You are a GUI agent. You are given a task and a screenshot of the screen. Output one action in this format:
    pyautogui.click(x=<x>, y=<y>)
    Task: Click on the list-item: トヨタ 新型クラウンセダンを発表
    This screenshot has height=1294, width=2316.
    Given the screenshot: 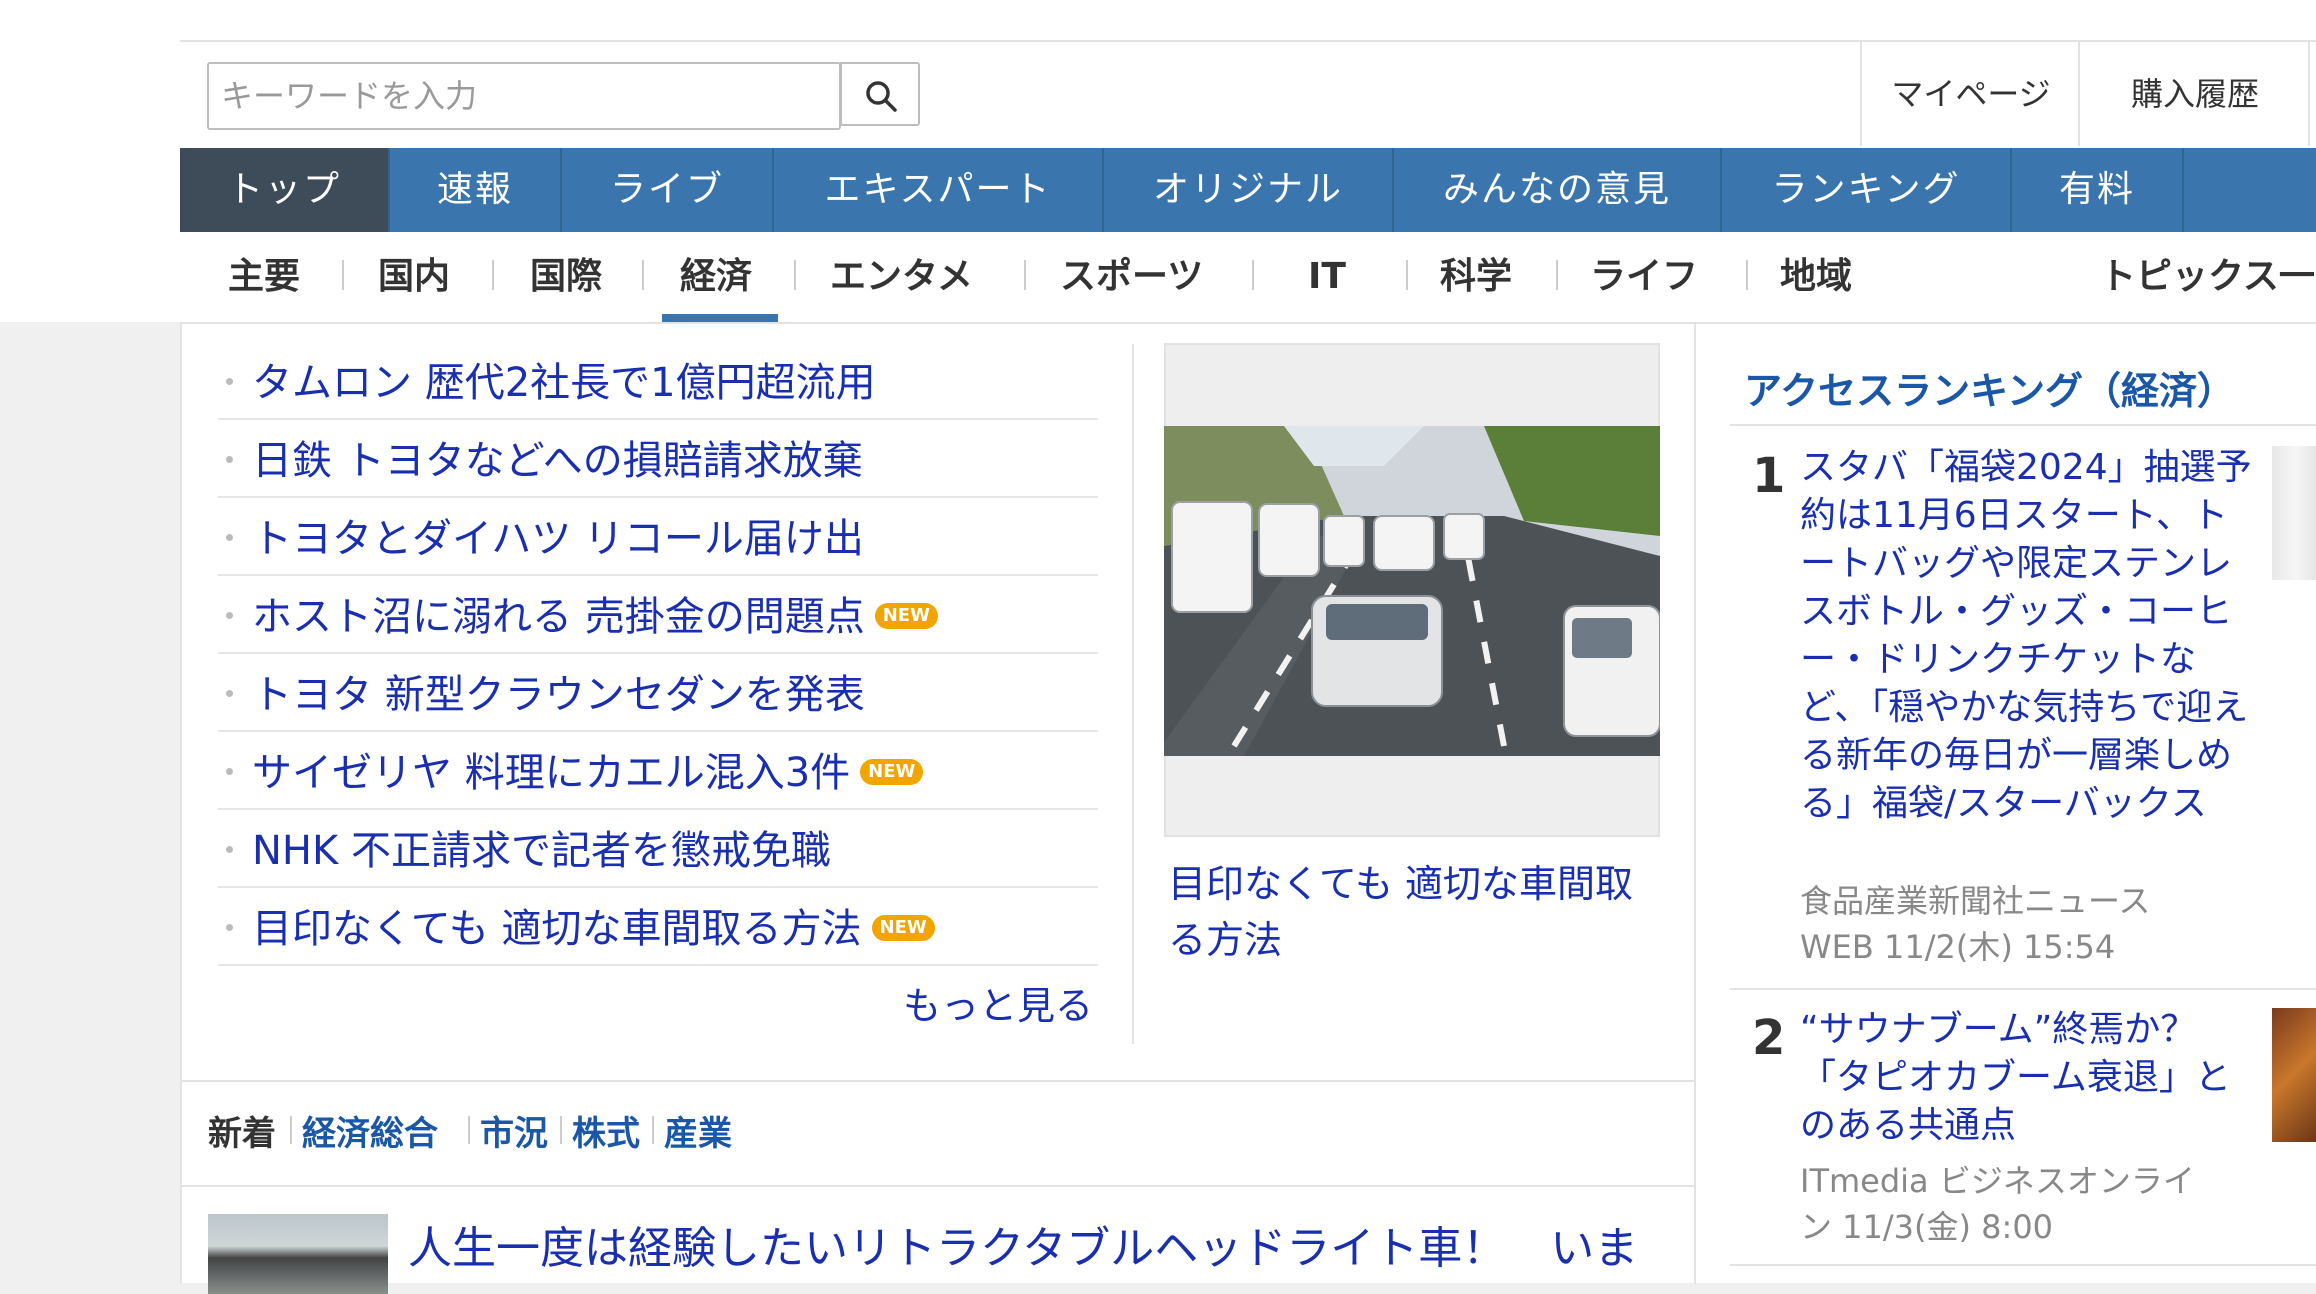 What is the action you would take?
    pyautogui.click(x=658, y=693)
    